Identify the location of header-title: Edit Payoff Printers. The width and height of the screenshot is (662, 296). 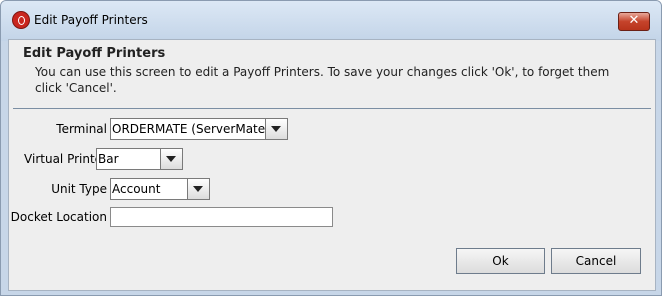
(94, 53).